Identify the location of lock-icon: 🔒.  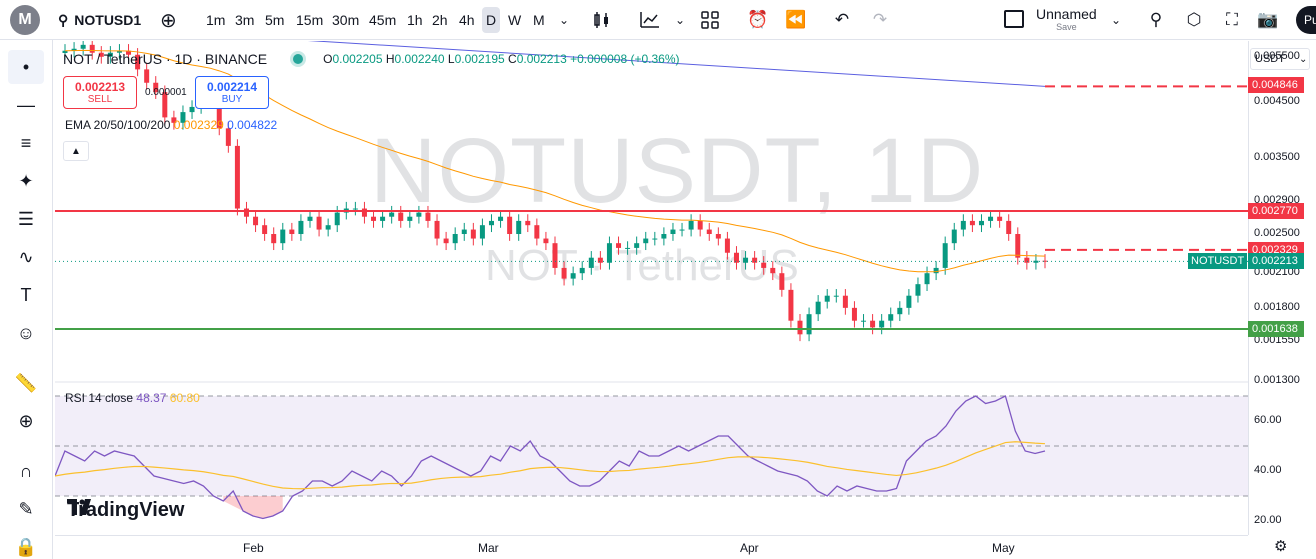
(26, 544).